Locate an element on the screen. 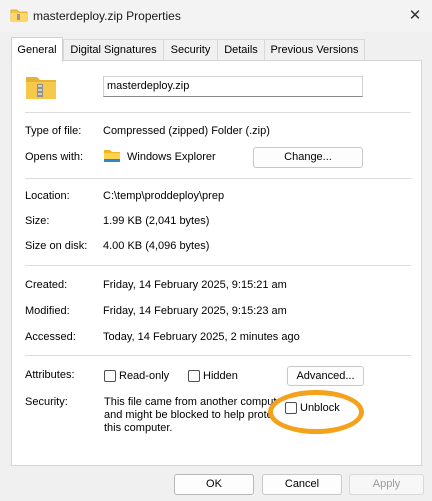 The height and width of the screenshot is (501, 432). location-label: Location: is located at coordinates (47, 196).